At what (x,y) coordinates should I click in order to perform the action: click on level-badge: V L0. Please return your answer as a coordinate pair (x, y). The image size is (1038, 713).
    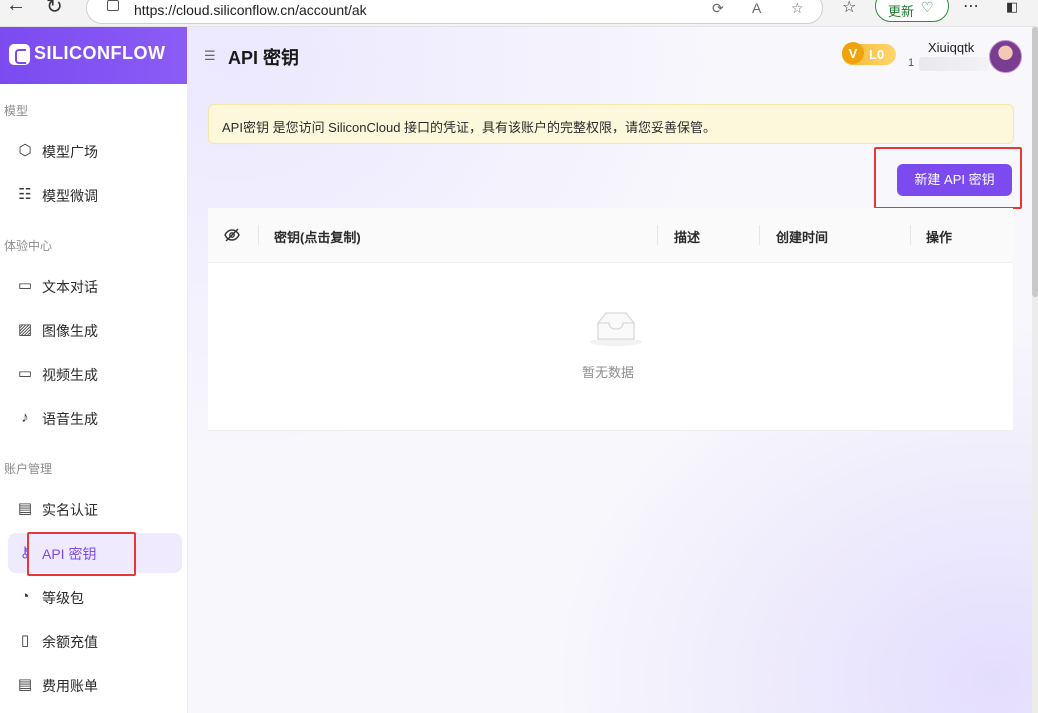
    Looking at the image, I should click on (869, 53).